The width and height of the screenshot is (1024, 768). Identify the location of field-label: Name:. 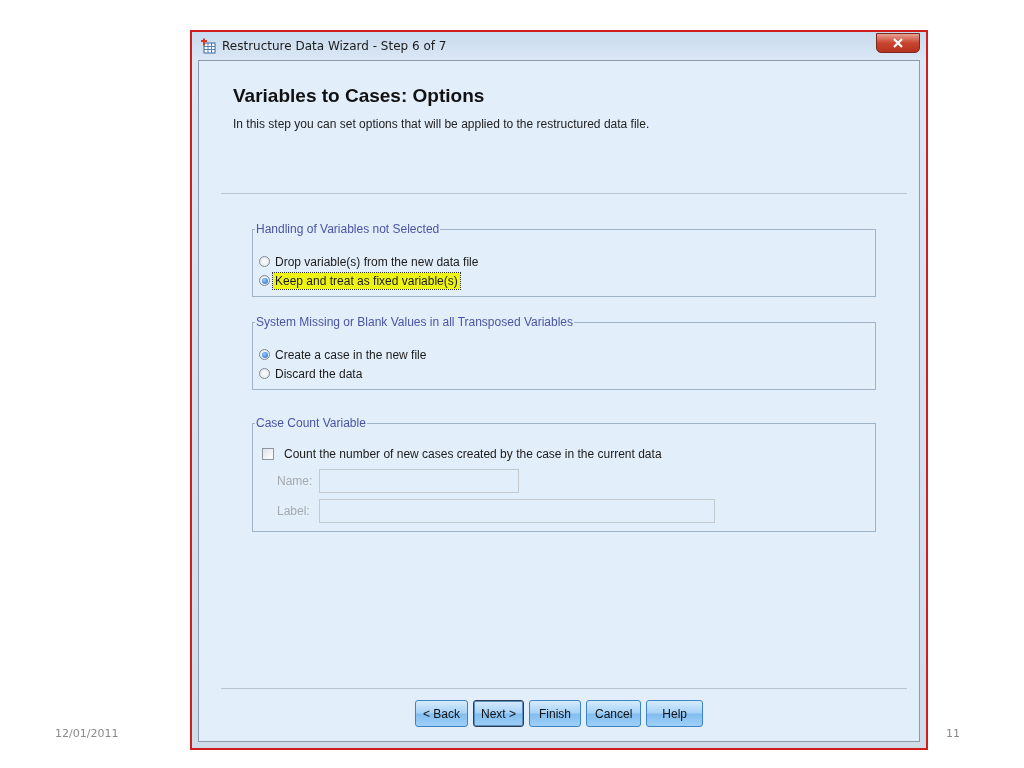
(294, 481).